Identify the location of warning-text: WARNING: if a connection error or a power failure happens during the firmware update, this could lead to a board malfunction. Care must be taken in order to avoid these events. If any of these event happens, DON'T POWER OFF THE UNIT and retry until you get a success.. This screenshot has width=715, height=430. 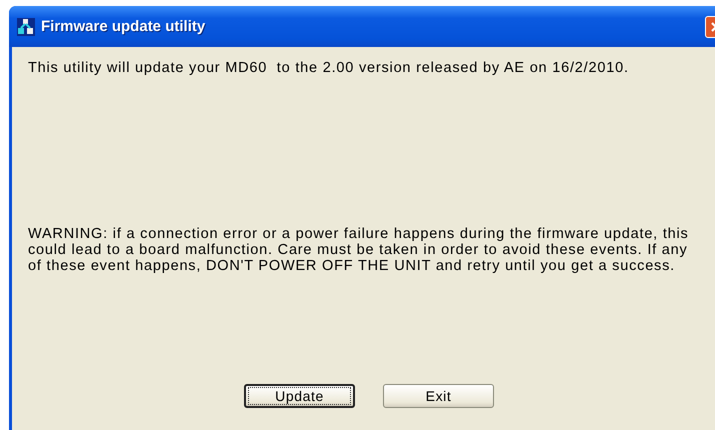
(359, 250).